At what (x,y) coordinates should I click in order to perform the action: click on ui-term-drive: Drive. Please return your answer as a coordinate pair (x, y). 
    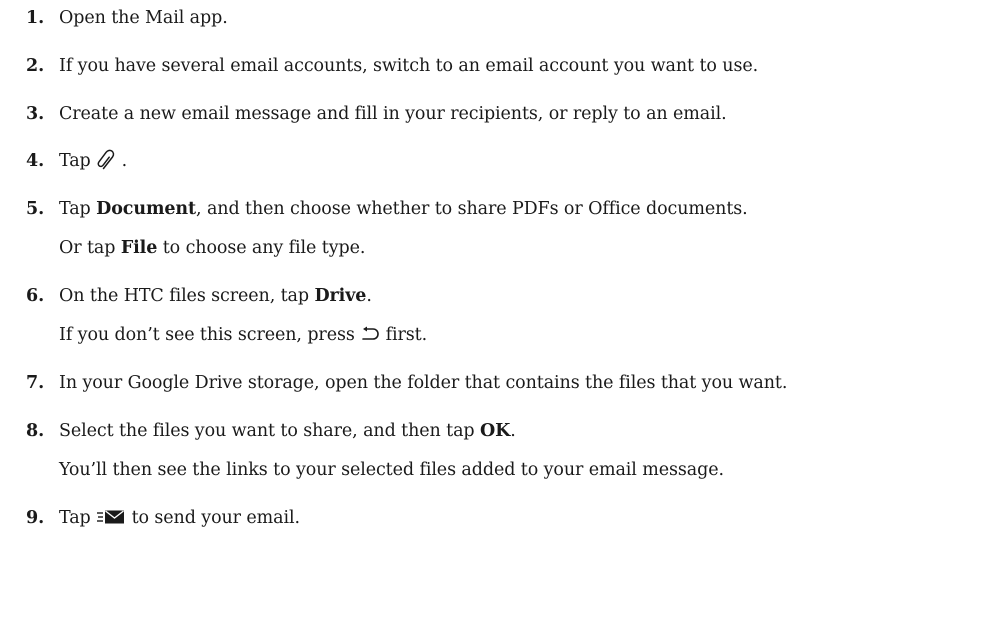
    Looking at the image, I should click on (340, 296).